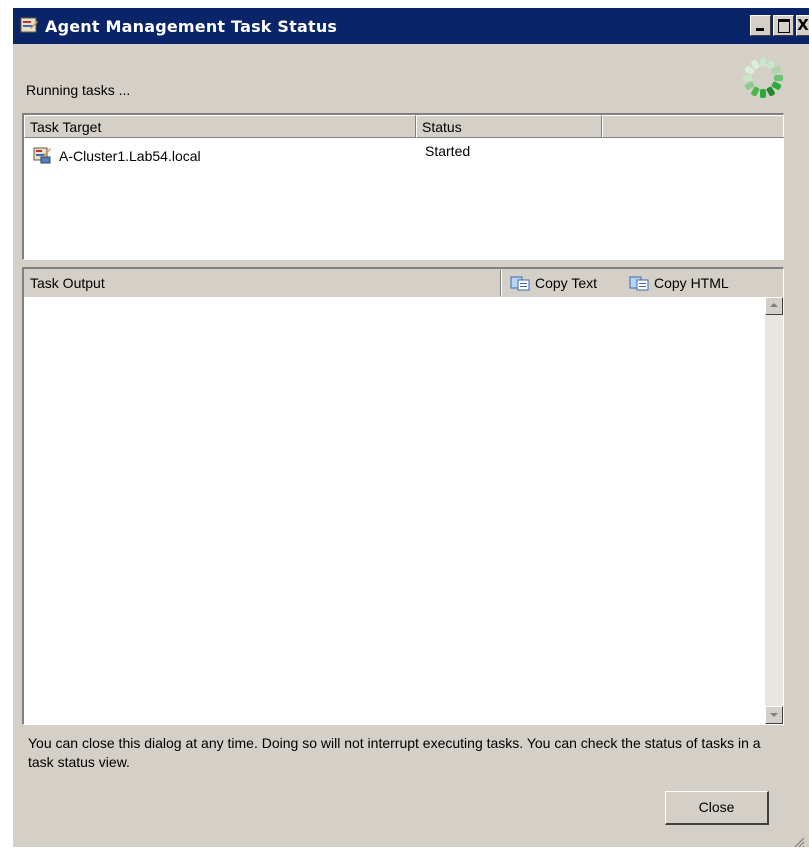 The height and width of the screenshot is (852, 809). Describe the element at coordinates (693, 126) in the screenshot. I see `column-header-empty` at that location.